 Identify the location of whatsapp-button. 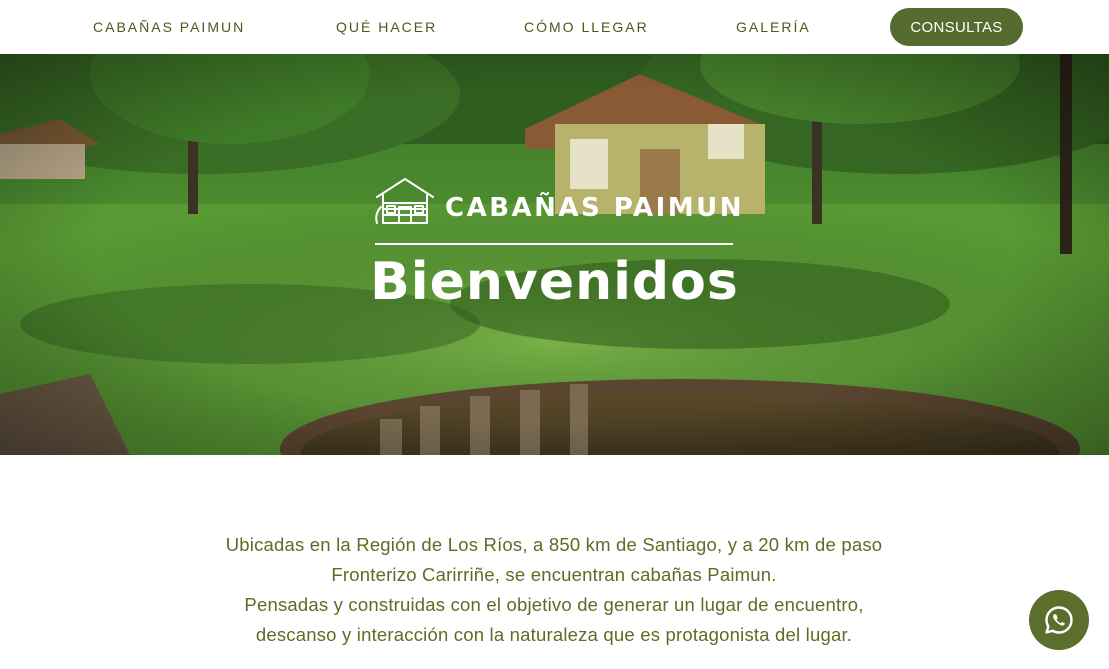
(1059, 620).